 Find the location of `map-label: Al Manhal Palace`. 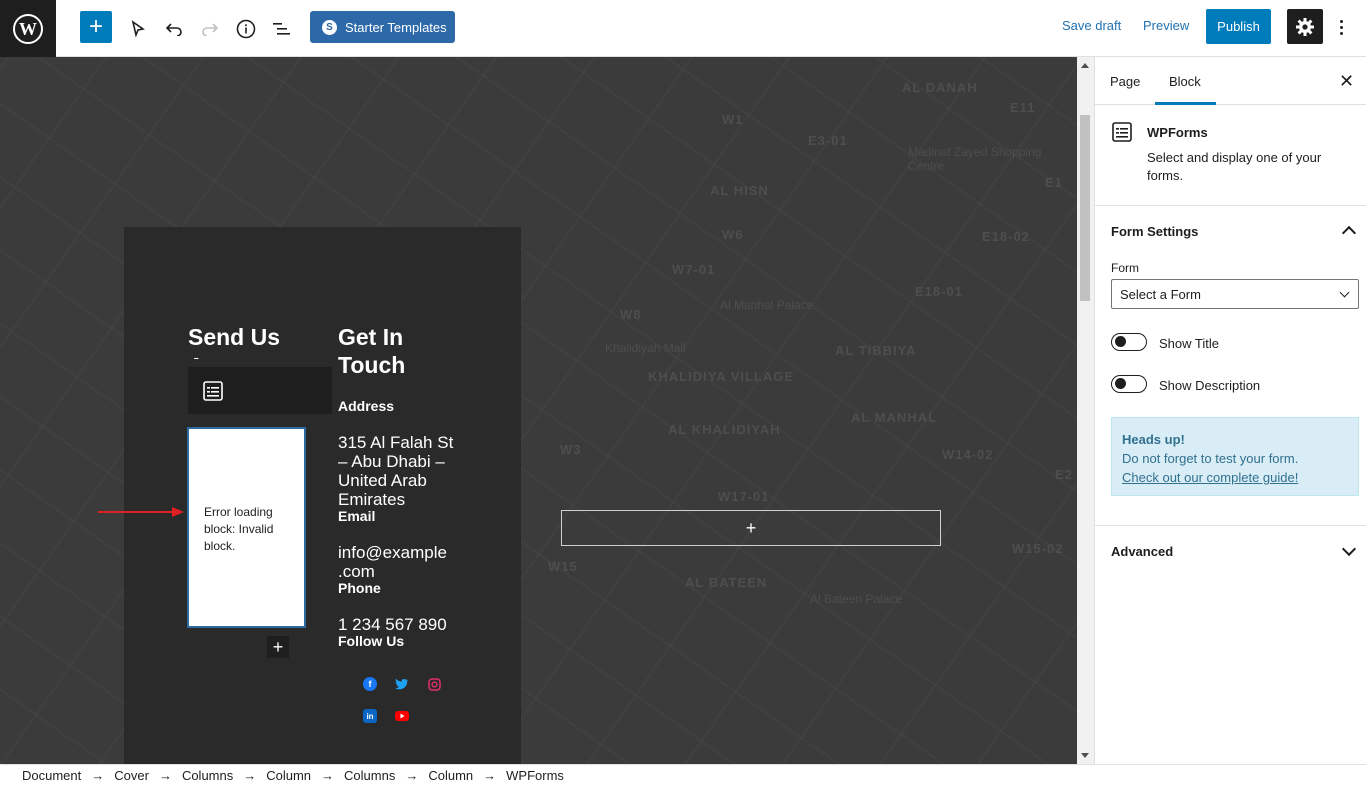

map-label: Al Manhal Palace is located at coordinates (767, 305).